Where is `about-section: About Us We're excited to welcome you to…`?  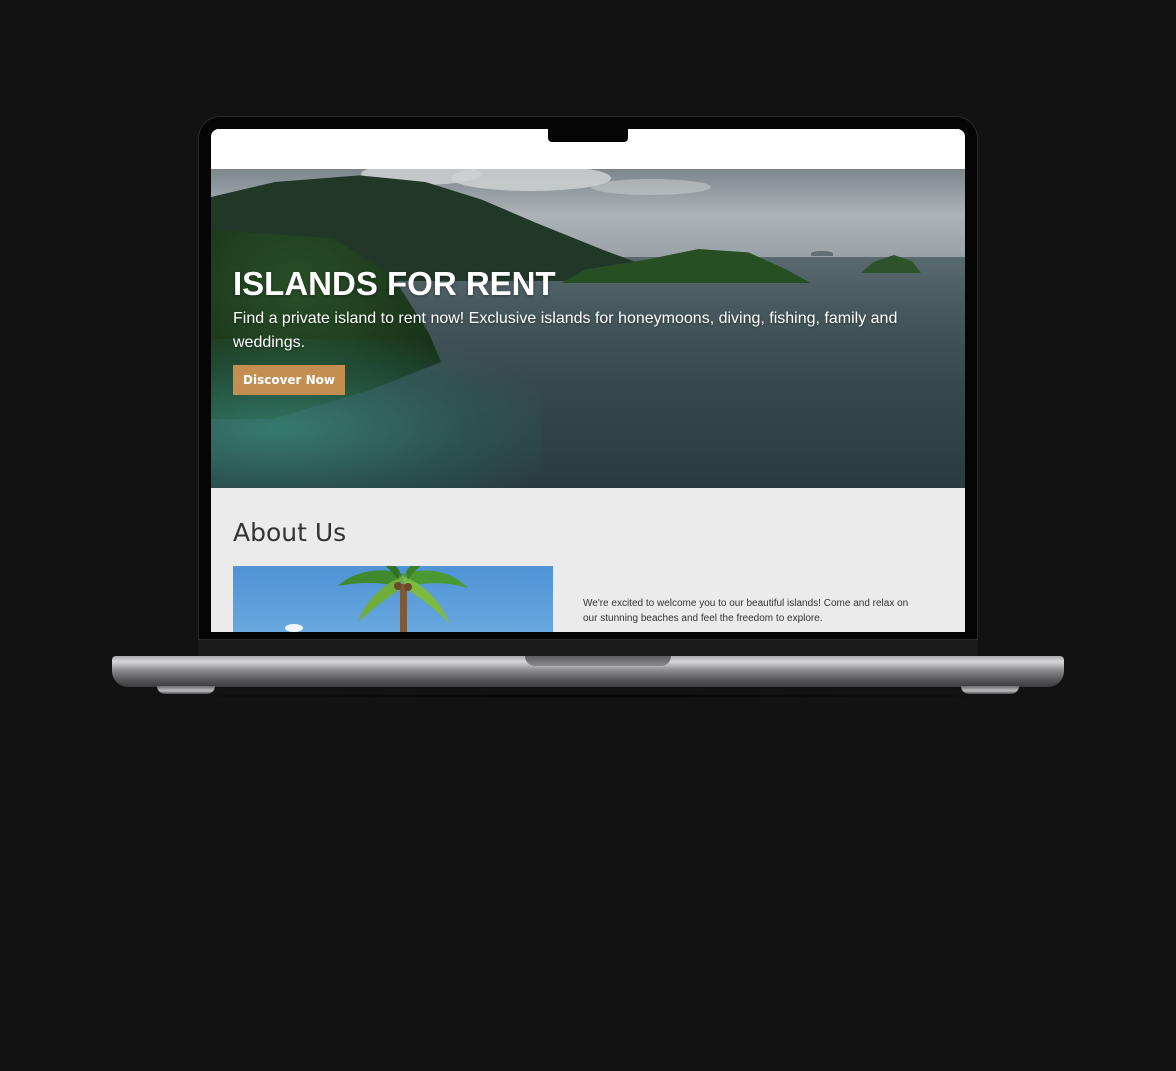 about-section: About Us We're excited to welcome you to… is located at coordinates (588, 560).